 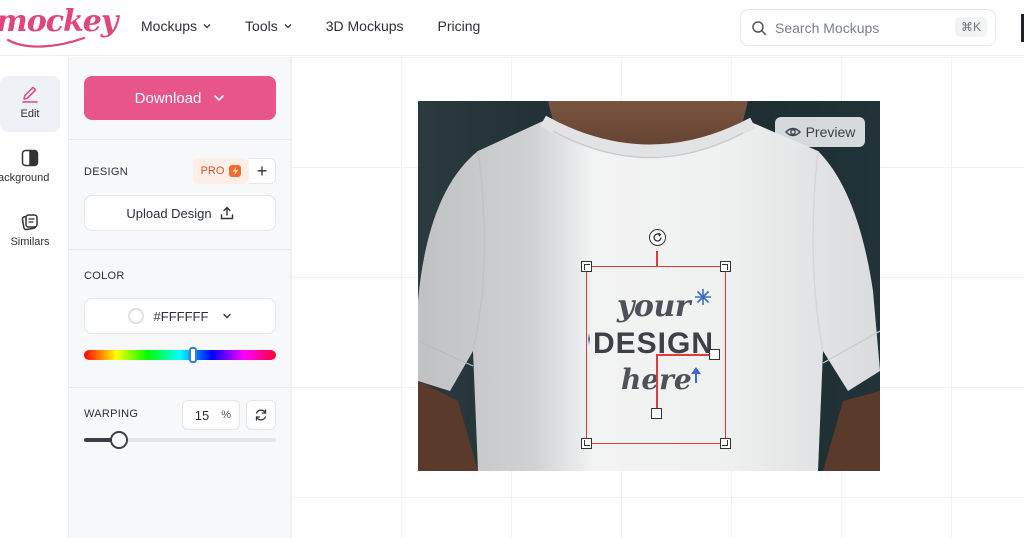 What do you see at coordinates (169, 26) in the screenshot?
I see `nav-mockups-label: Mockups` at bounding box center [169, 26].